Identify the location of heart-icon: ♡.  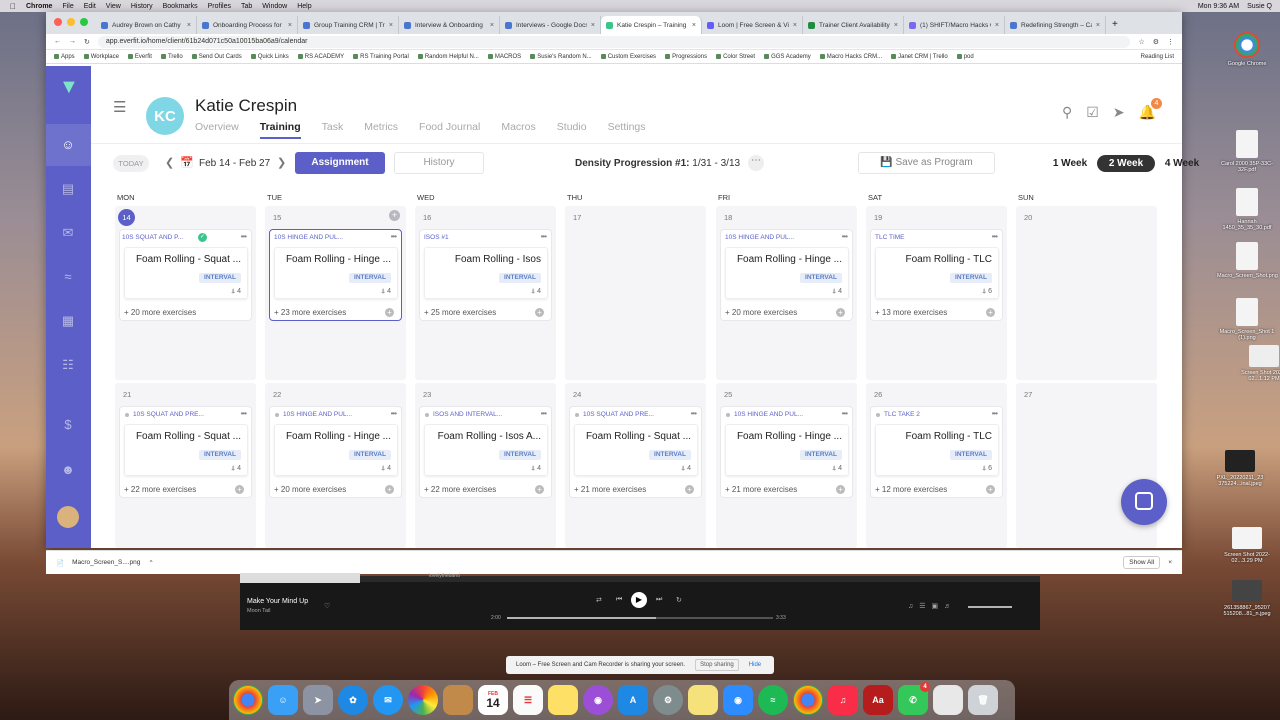
(327, 606).